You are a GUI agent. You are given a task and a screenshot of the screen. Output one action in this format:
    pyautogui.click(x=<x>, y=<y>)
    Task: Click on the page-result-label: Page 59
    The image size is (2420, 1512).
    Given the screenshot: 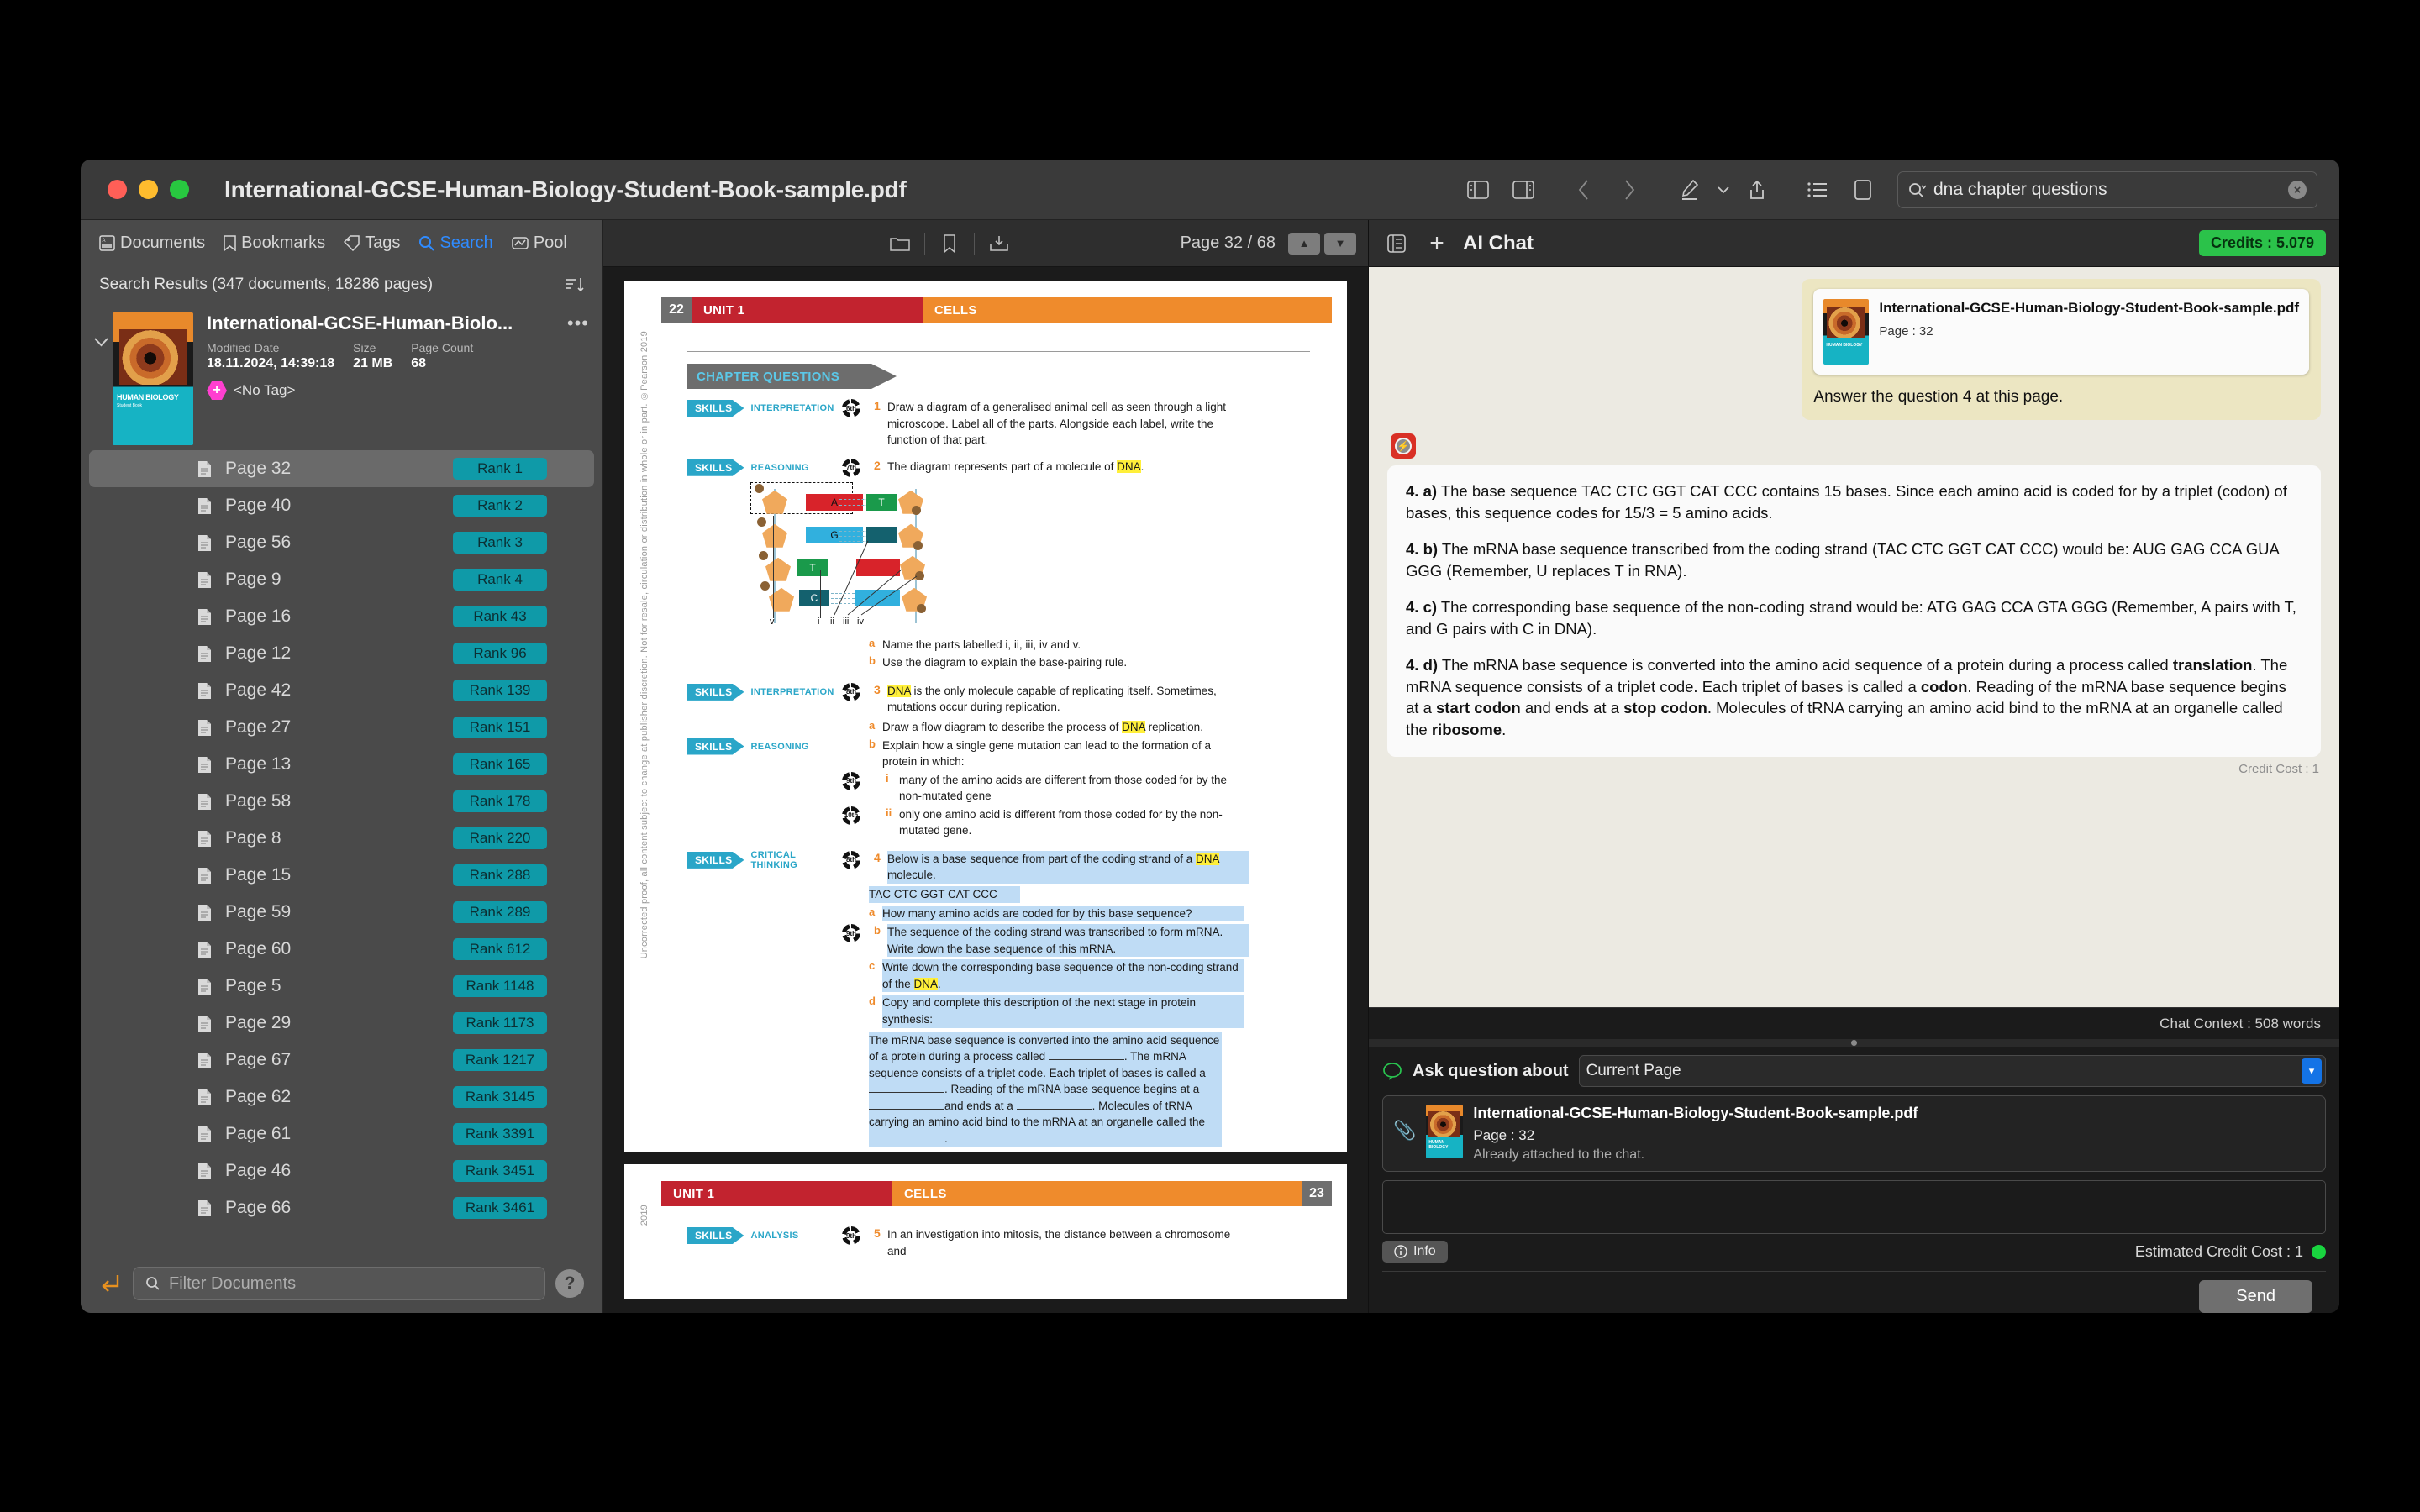 What is the action you would take?
    pyautogui.click(x=258, y=911)
    